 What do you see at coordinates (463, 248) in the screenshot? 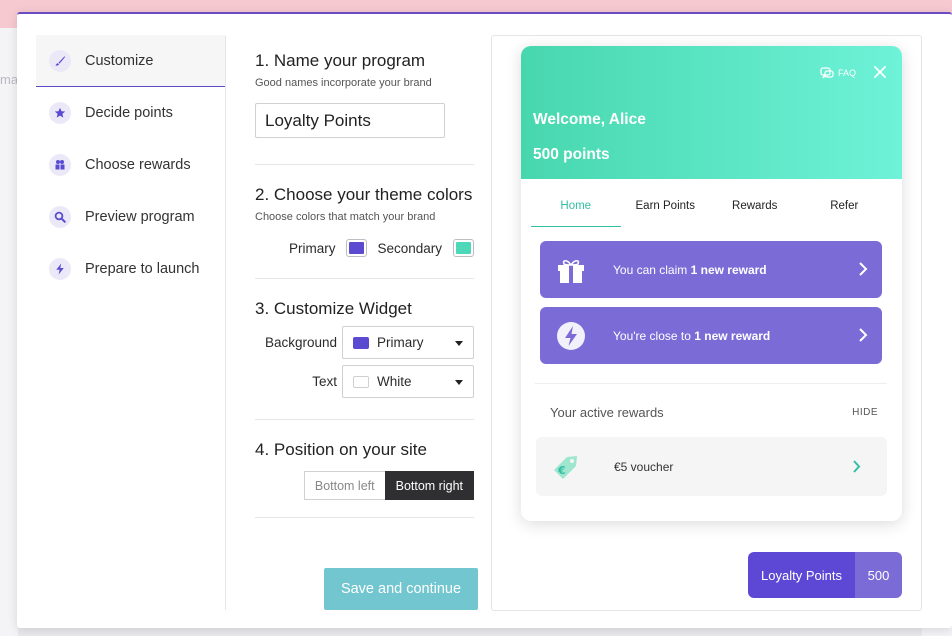
I see `secondary-color-swatch` at bounding box center [463, 248].